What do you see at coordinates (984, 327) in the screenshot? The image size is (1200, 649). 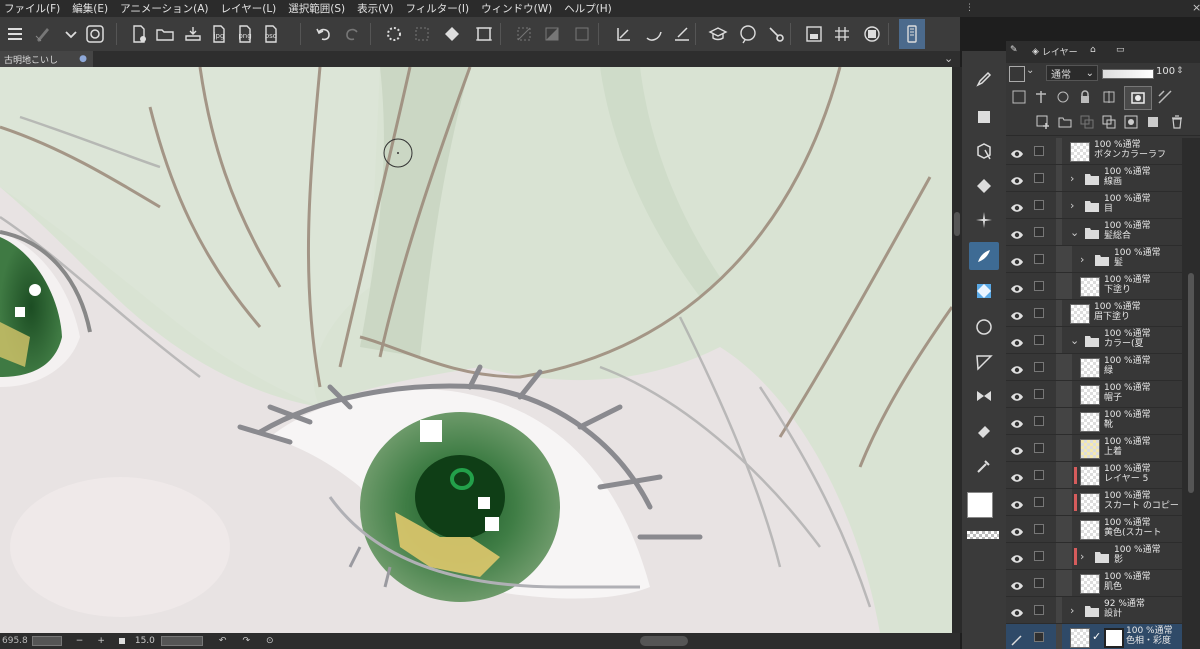 I see `ellipse-tool-icon` at bounding box center [984, 327].